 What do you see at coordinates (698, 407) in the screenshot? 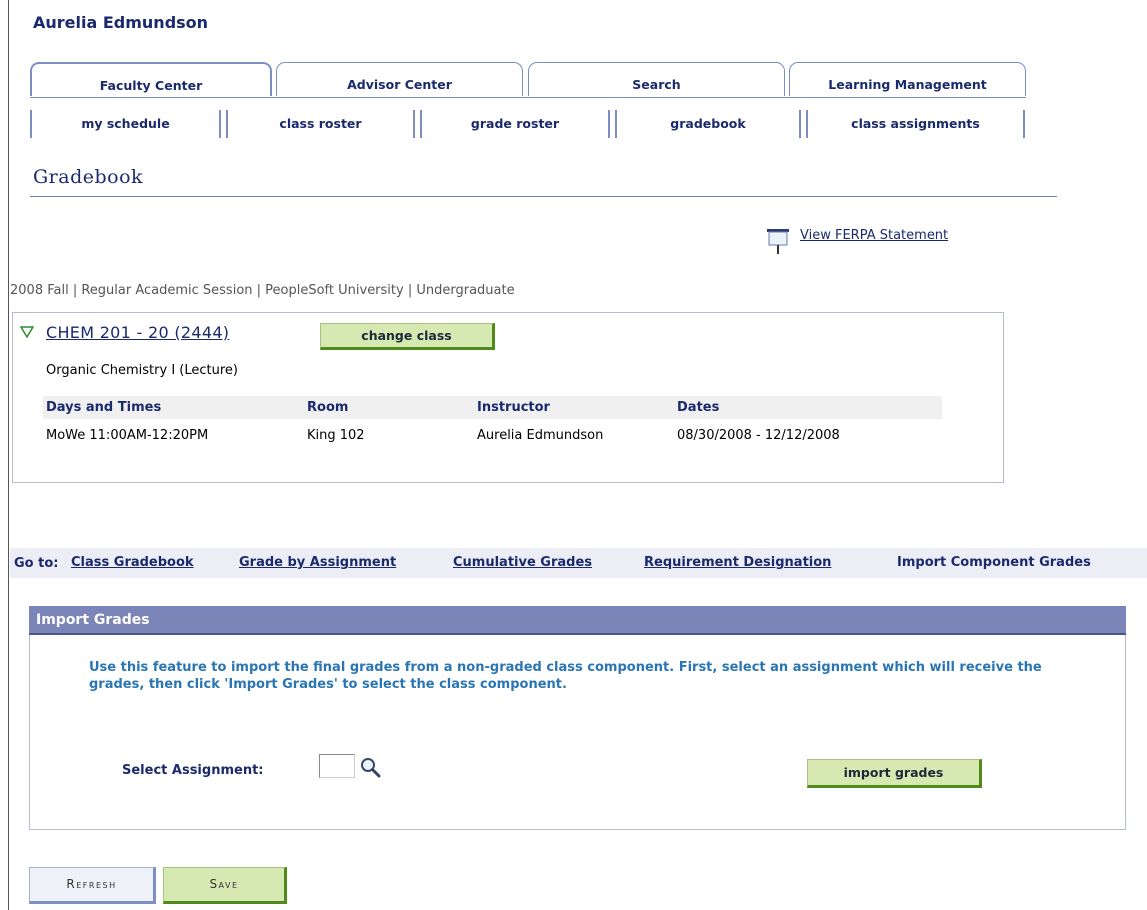
I see `column-dates: Dates` at bounding box center [698, 407].